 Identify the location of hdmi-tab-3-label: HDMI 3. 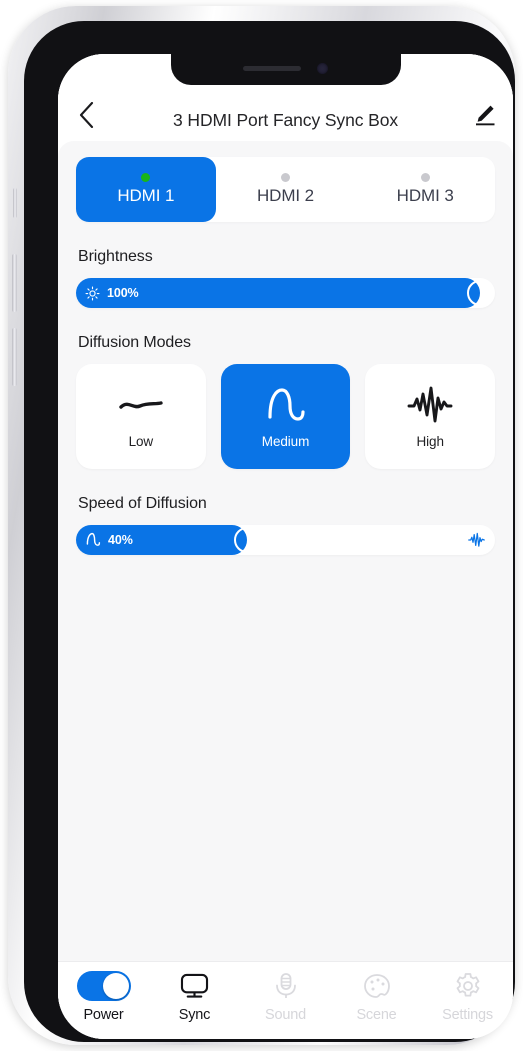
(425, 195).